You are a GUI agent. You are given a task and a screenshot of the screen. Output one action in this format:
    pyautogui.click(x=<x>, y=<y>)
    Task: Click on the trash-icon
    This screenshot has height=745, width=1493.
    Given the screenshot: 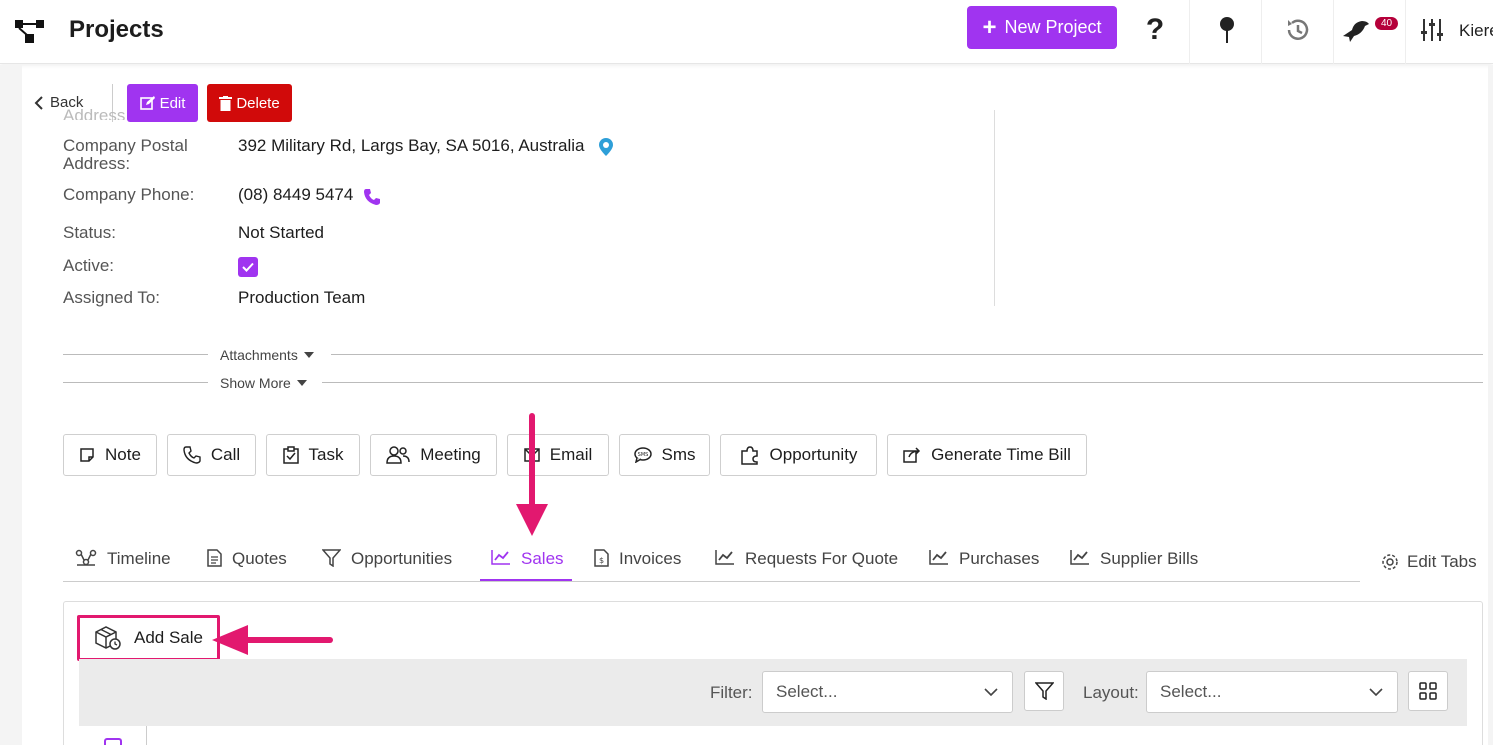 What is the action you would take?
    pyautogui.click(x=226, y=103)
    